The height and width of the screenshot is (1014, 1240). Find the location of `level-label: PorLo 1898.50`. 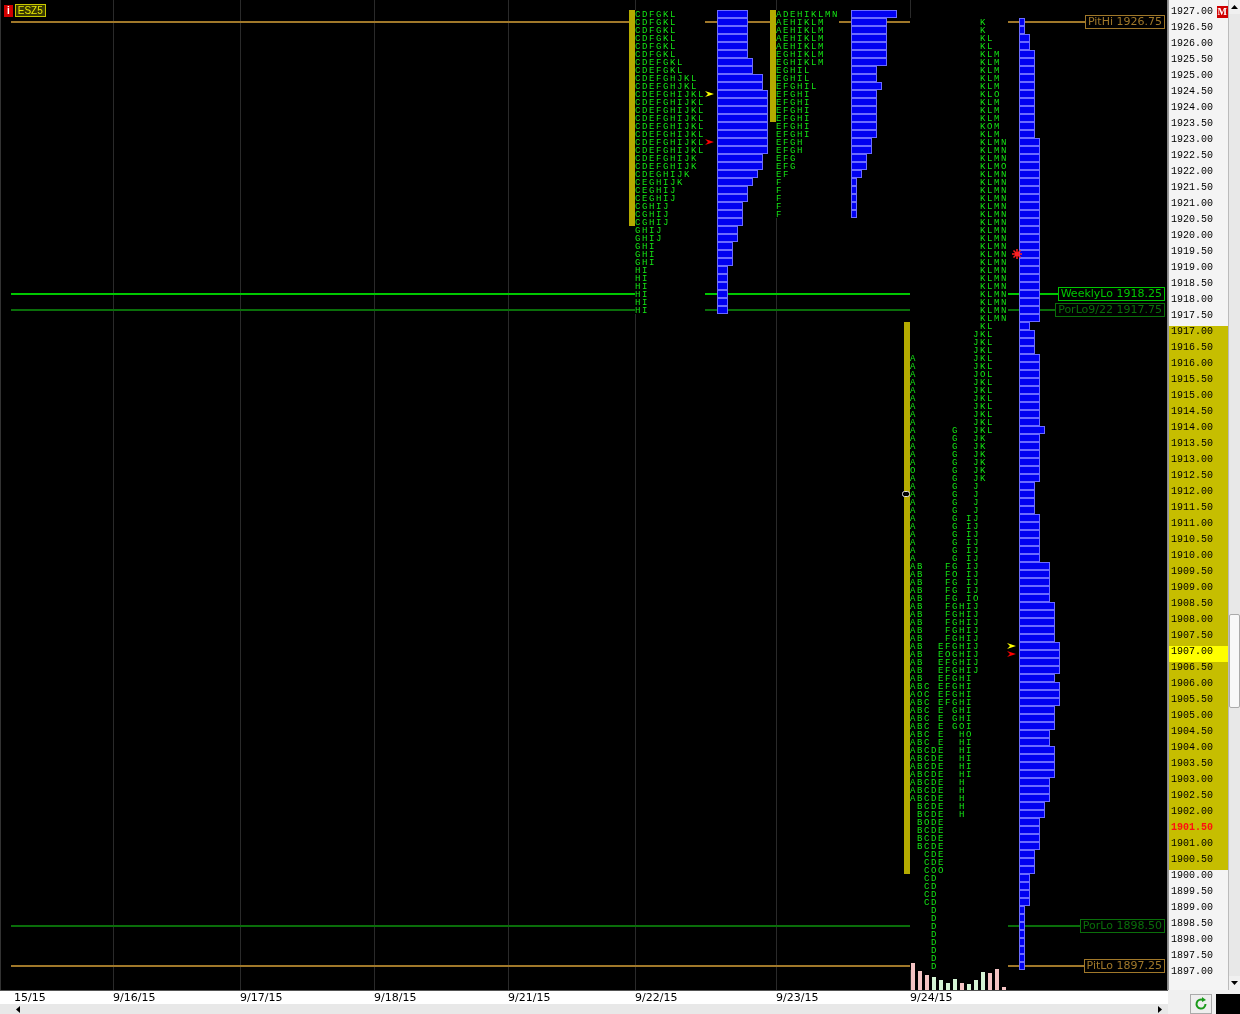

level-label: PorLo 1898.50 is located at coordinates (1122, 926).